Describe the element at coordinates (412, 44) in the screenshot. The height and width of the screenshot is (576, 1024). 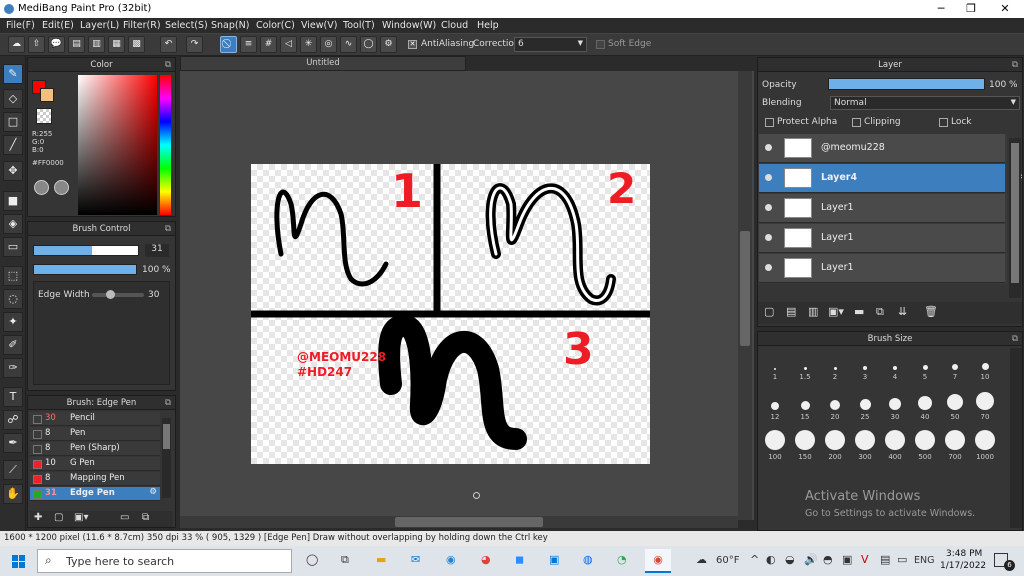
I see `antialiasing-checkbox: ✕` at that location.